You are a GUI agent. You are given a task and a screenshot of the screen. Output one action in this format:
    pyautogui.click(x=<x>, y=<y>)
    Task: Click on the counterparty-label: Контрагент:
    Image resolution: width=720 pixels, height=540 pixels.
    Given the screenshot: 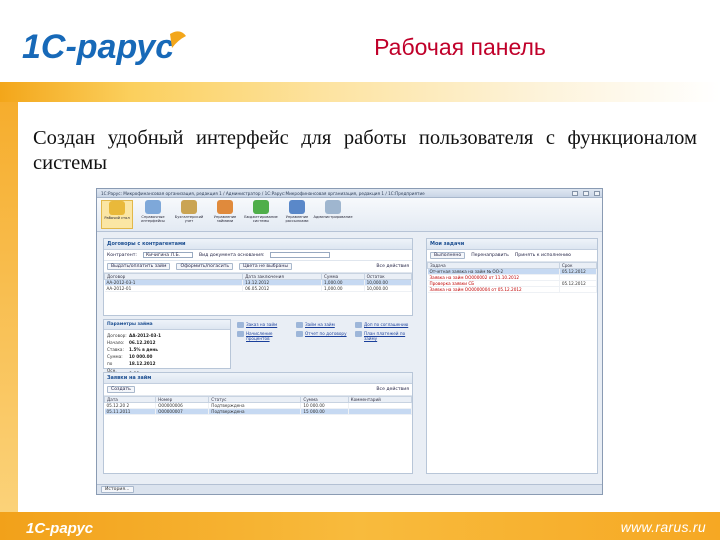 What is the action you would take?
    pyautogui.click(x=122, y=255)
    